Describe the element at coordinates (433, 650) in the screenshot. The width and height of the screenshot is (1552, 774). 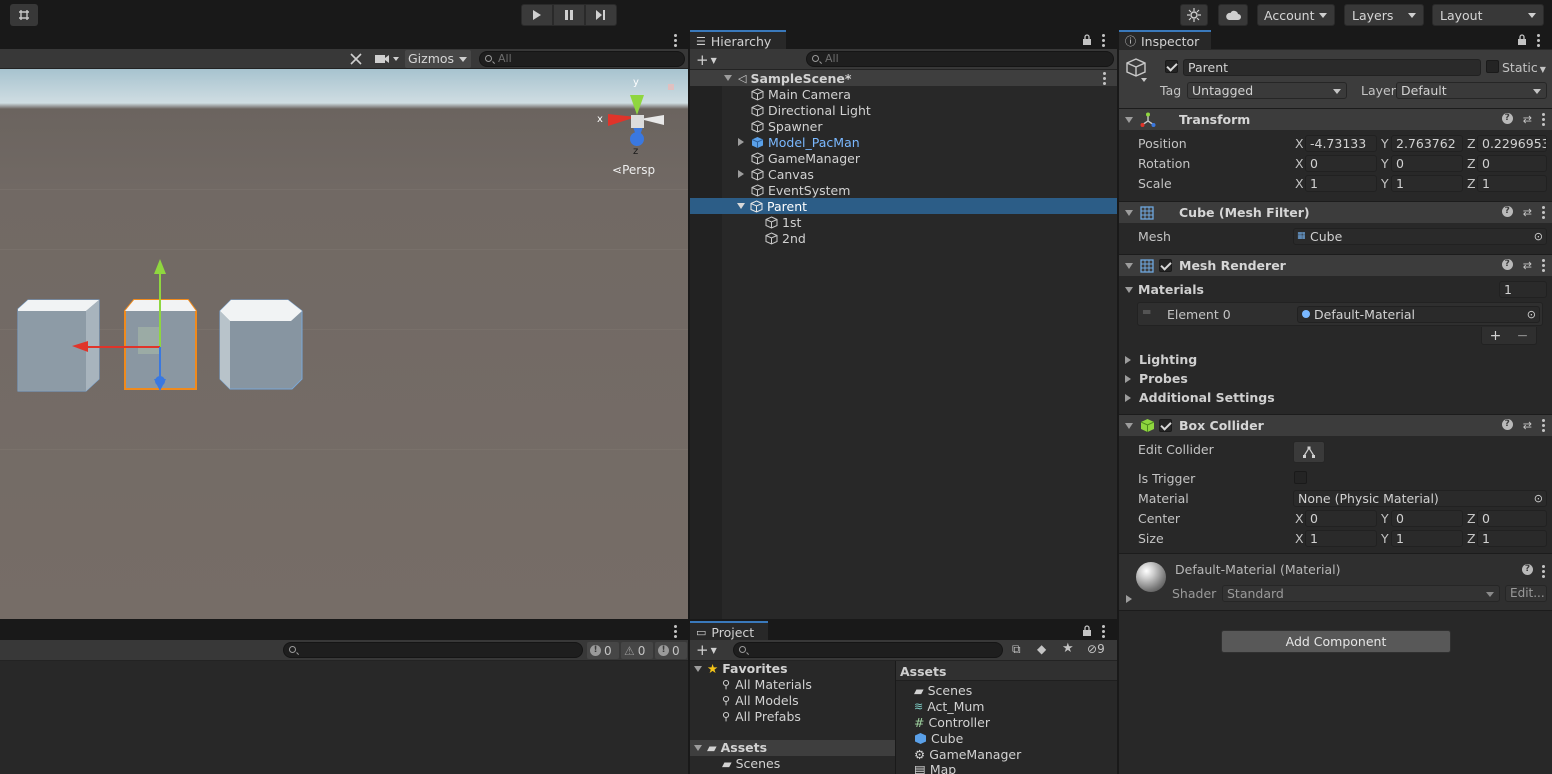
I see `console-search-input` at that location.